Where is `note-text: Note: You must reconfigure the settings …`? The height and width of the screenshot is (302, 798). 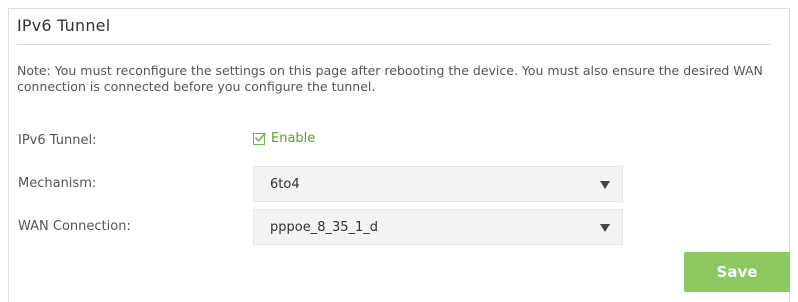 note-text: Note: You must reconfigure the settings … is located at coordinates (390, 78).